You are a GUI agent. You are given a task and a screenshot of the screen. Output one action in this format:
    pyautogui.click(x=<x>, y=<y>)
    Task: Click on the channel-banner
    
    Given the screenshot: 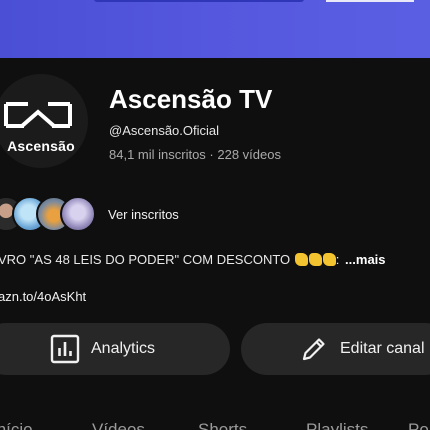 What is the action you would take?
    pyautogui.click(x=215, y=29)
    